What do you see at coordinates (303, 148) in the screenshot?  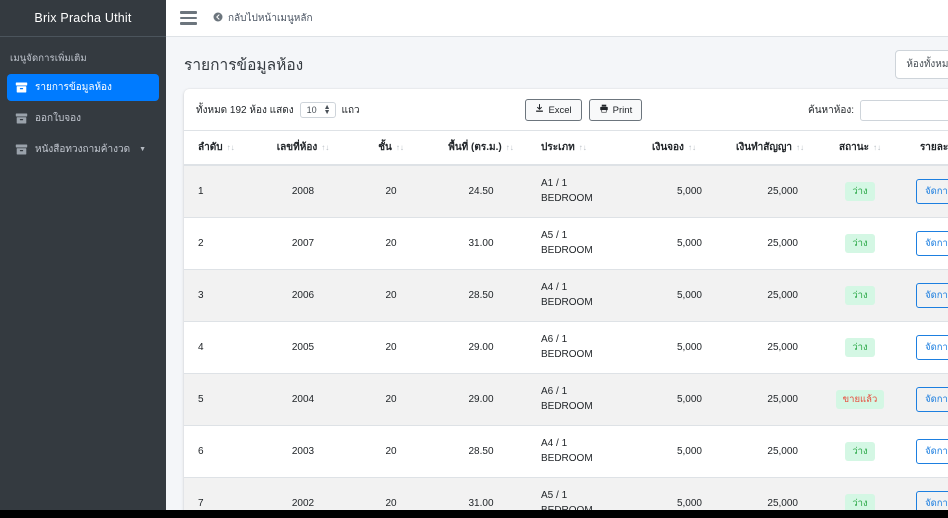 I see `column-header-2: เลขที่ห้อง ↑↓` at bounding box center [303, 148].